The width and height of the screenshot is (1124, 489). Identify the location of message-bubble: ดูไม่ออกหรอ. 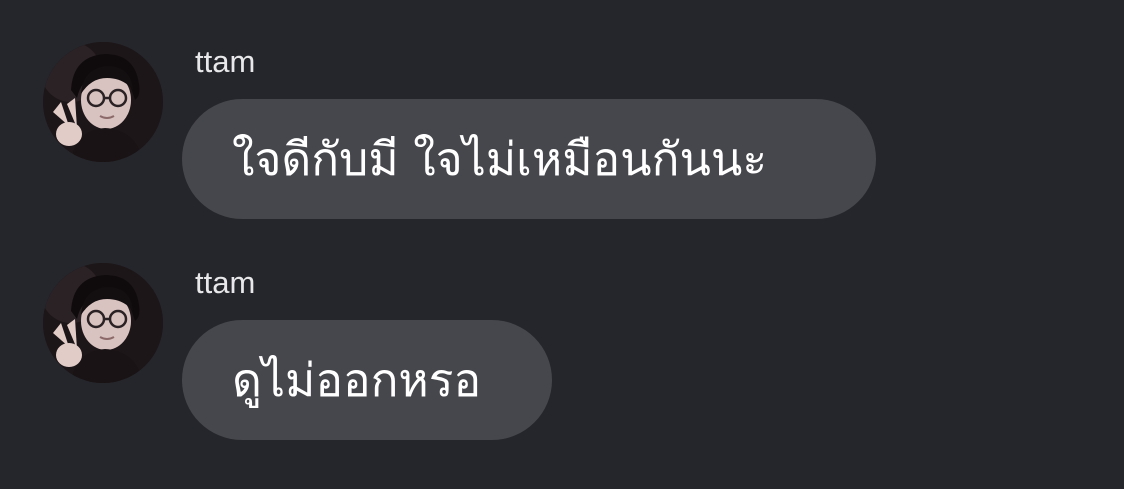
(367, 380).